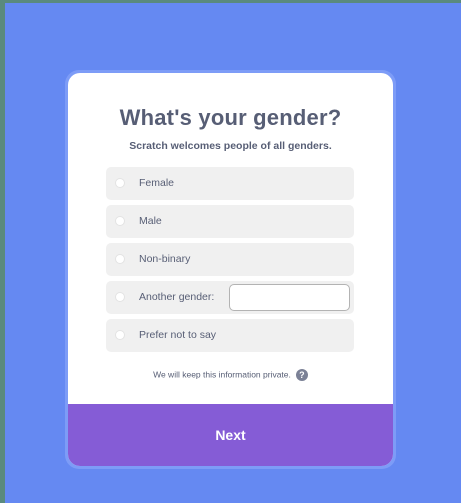 This screenshot has width=461, height=503. Describe the element at coordinates (177, 297) in the screenshot. I see `option-label-another-gender: Another gender:` at that location.